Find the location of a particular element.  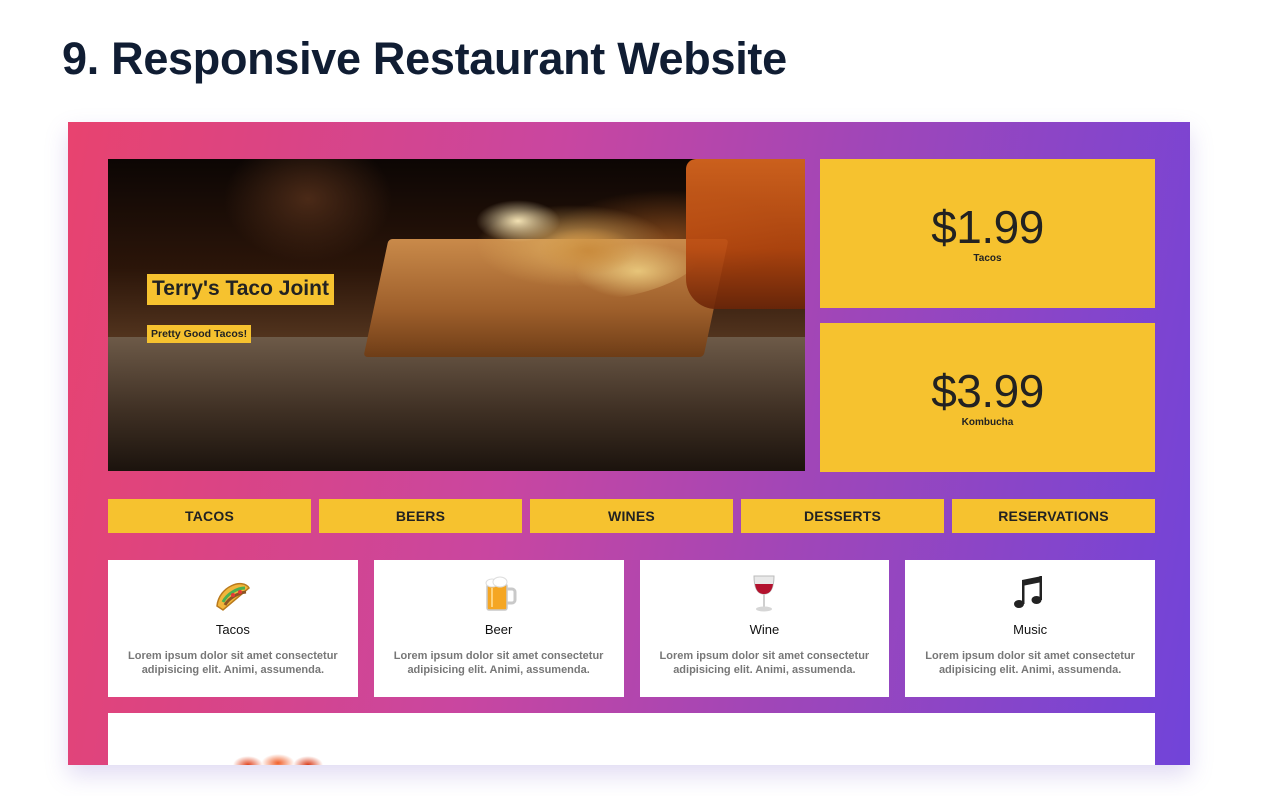

price-box-kombucha: $3.99 Kombucha is located at coordinates (987, 397).